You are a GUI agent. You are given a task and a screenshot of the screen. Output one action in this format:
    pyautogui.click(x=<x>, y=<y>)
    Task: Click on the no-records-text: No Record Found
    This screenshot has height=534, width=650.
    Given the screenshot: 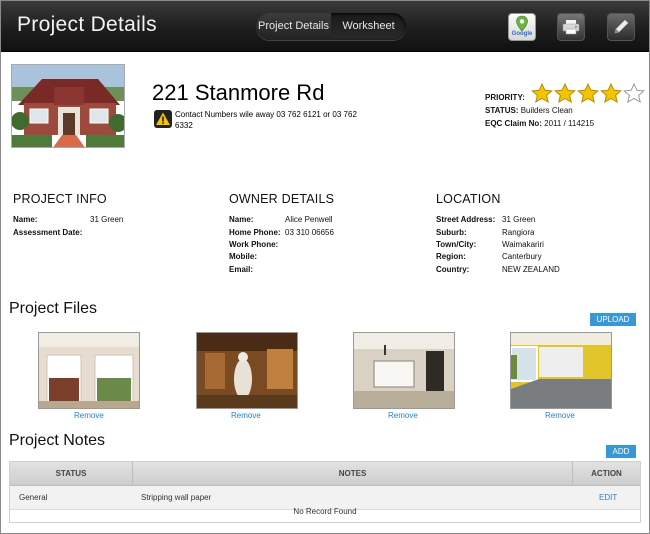 What is the action you would take?
    pyautogui.click(x=325, y=511)
    